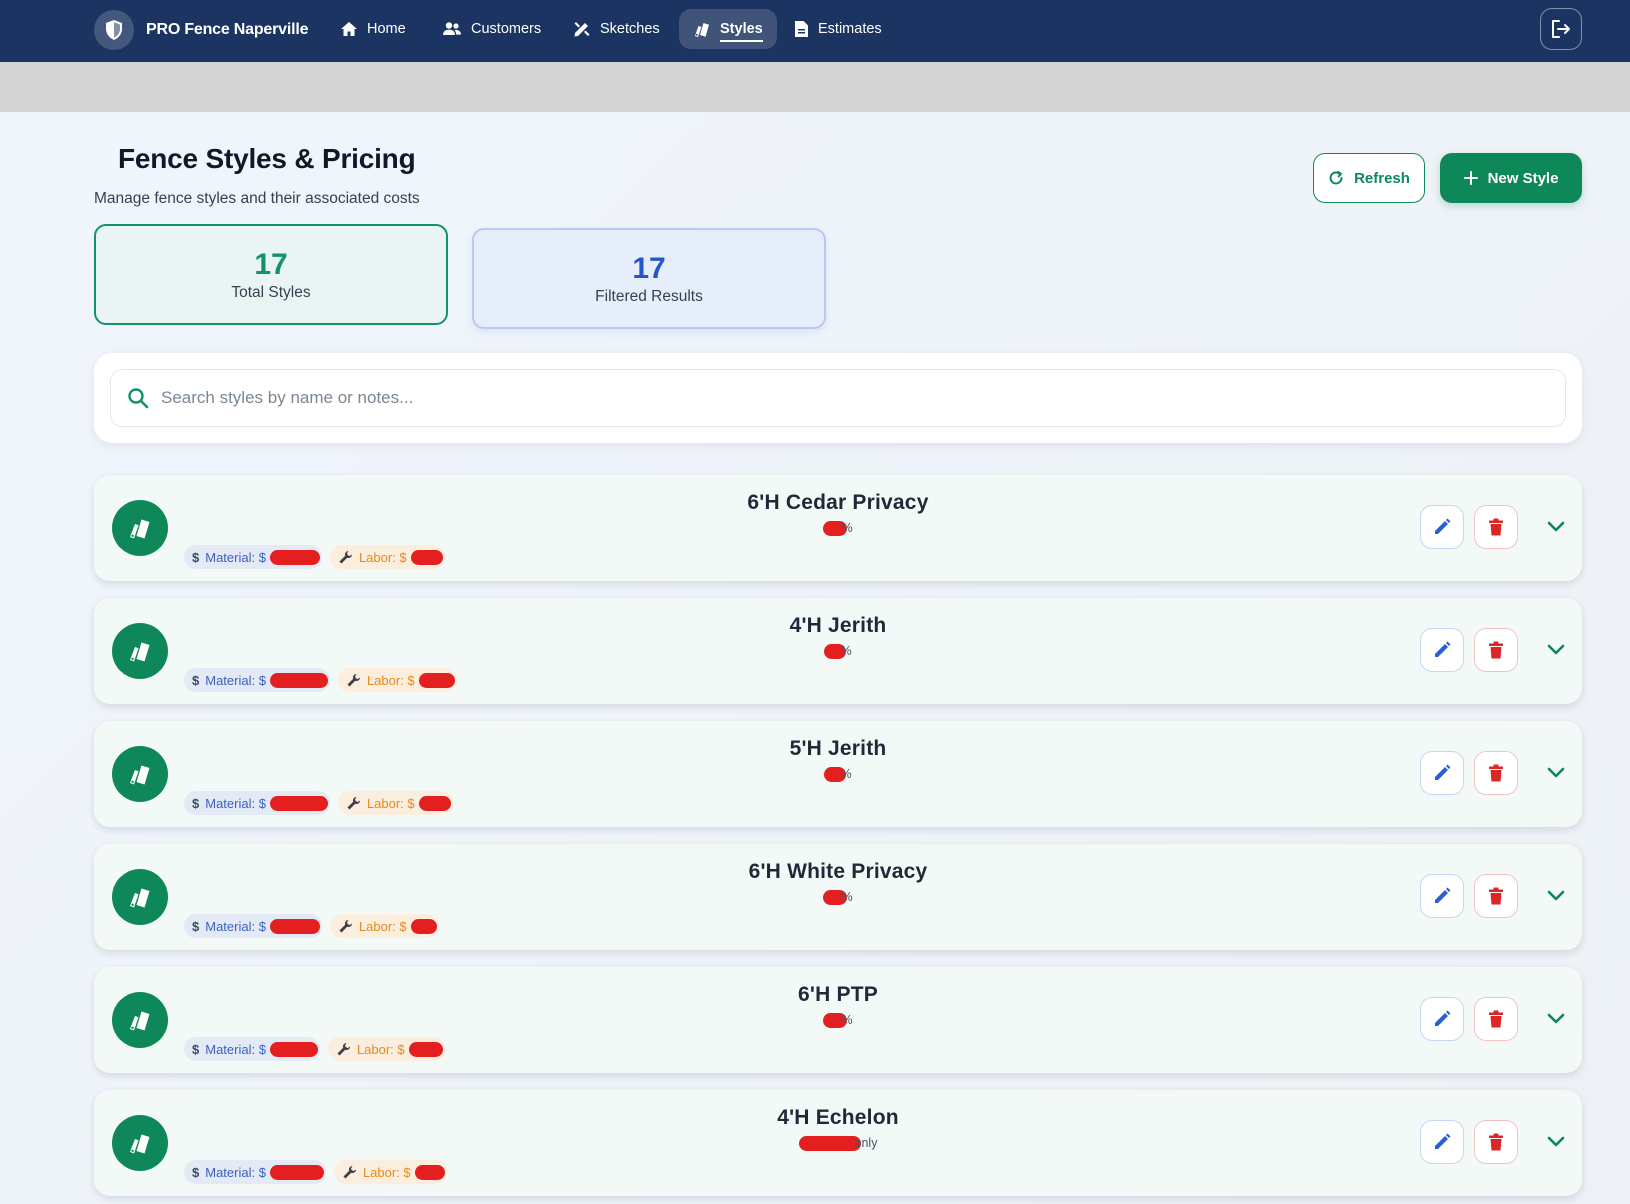 Image resolution: width=1630 pixels, height=1204 pixels. I want to click on document-icon, so click(801, 29).